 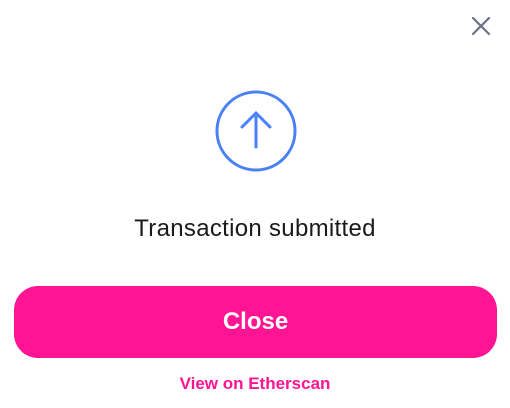 I want to click on view-on-etherscan-link: View on Etherscan, so click(x=255, y=384).